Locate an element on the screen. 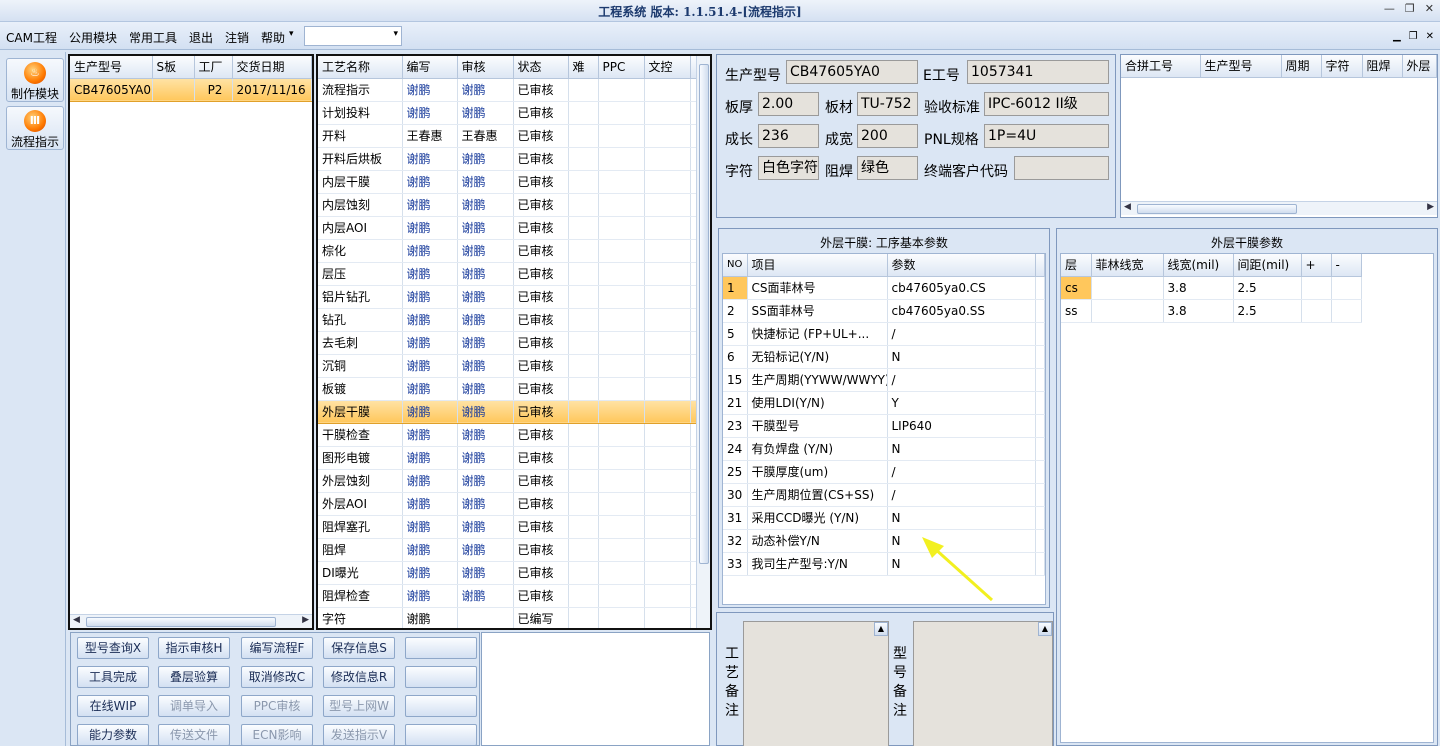  table-row: 开料后烘板 谢鹏 谢鹏 已审核 is located at coordinates (514, 159).